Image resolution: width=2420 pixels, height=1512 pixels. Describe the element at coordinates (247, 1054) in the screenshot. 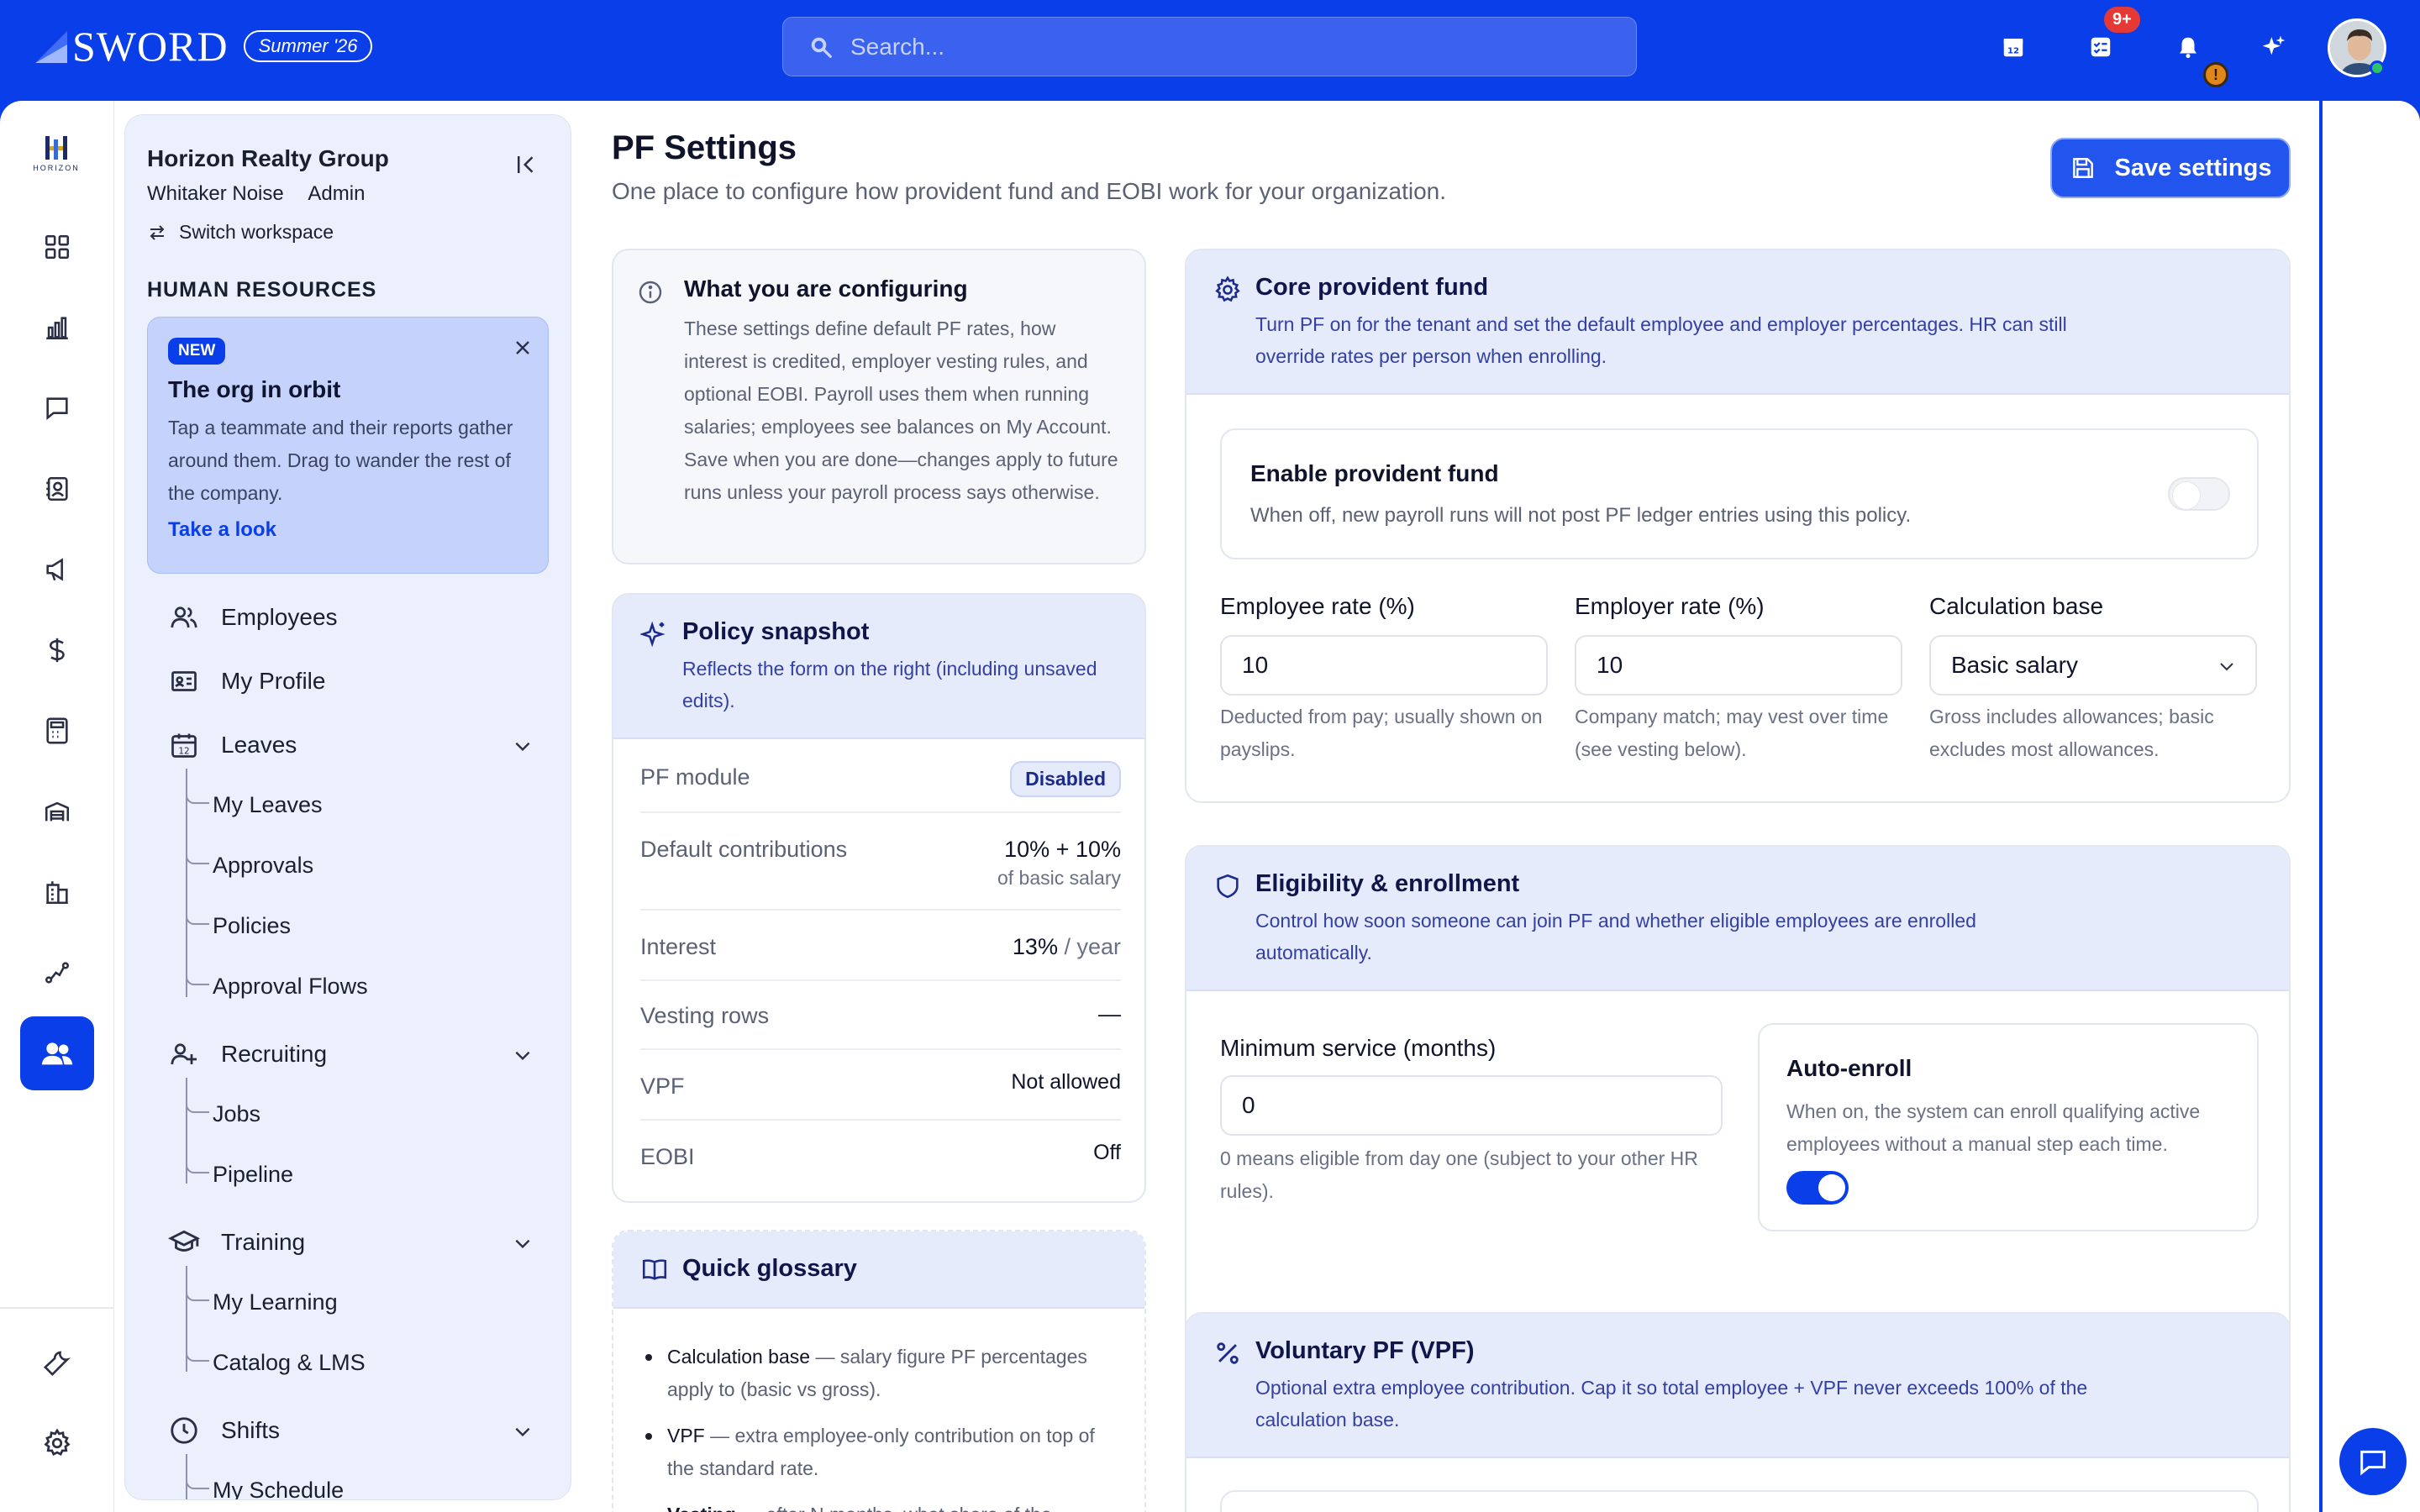

I see `nav-item-recruiting: Recruiting` at that location.